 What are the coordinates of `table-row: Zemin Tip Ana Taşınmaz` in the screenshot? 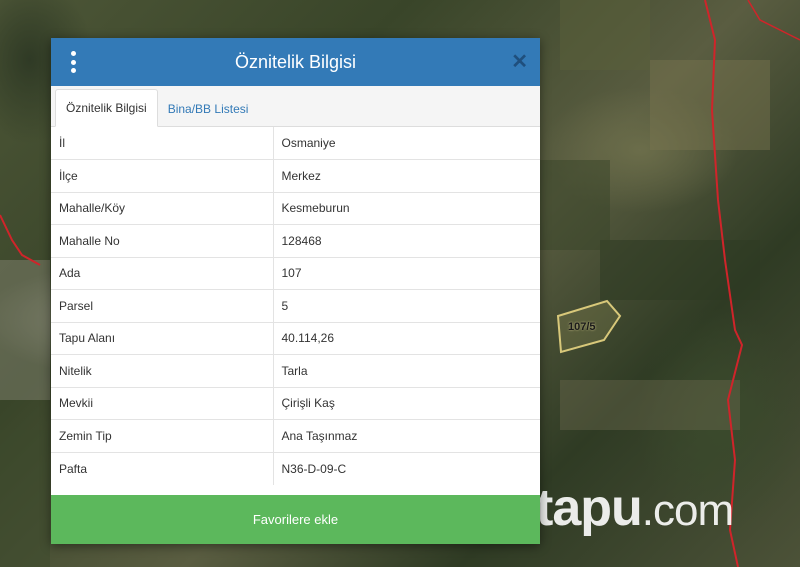 It's located at (295, 435).